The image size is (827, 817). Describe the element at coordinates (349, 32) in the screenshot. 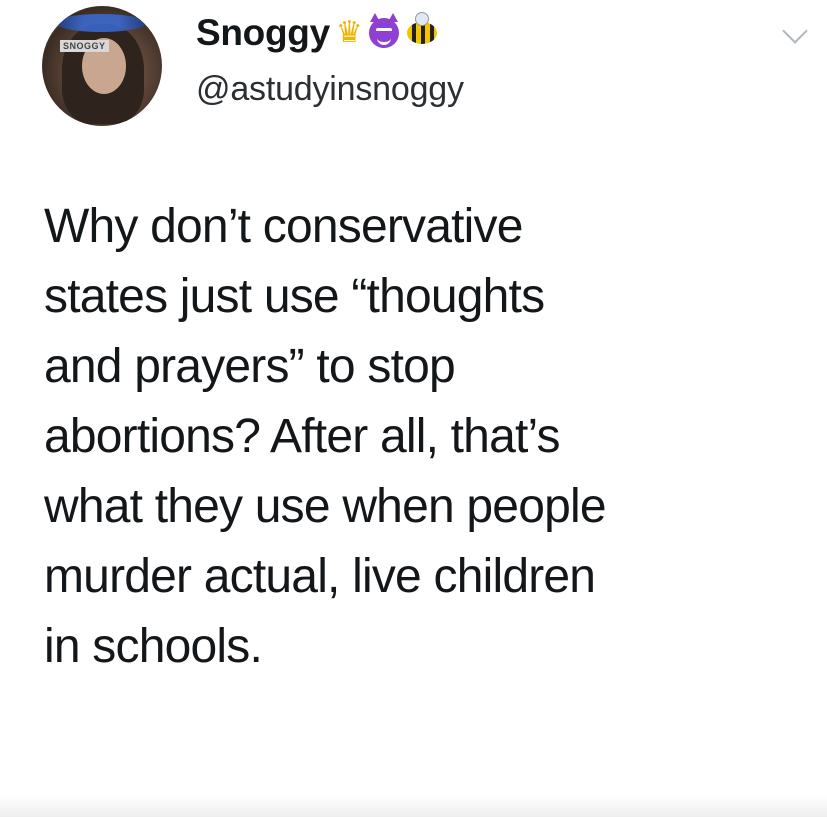

I see `crown-emoji-icon: ♛` at that location.